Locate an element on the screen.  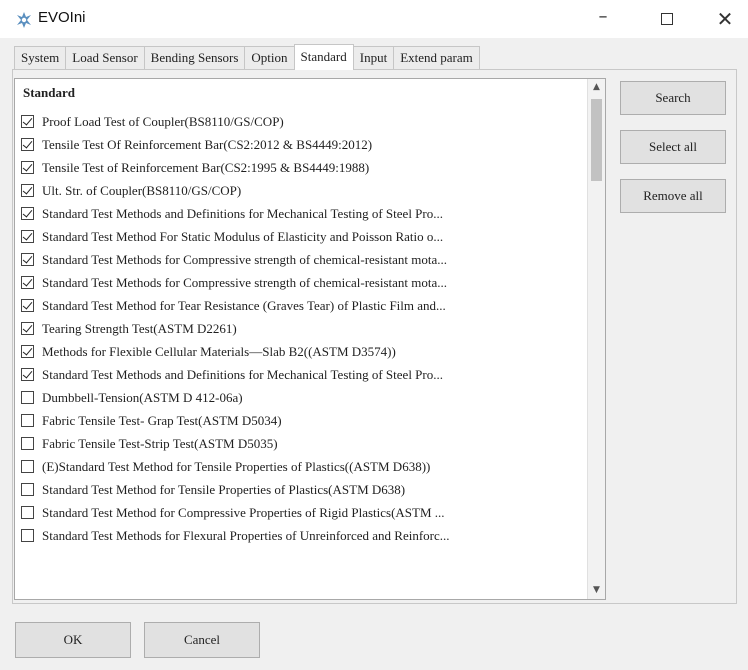
tab-system: System is located at coordinates (40, 58).